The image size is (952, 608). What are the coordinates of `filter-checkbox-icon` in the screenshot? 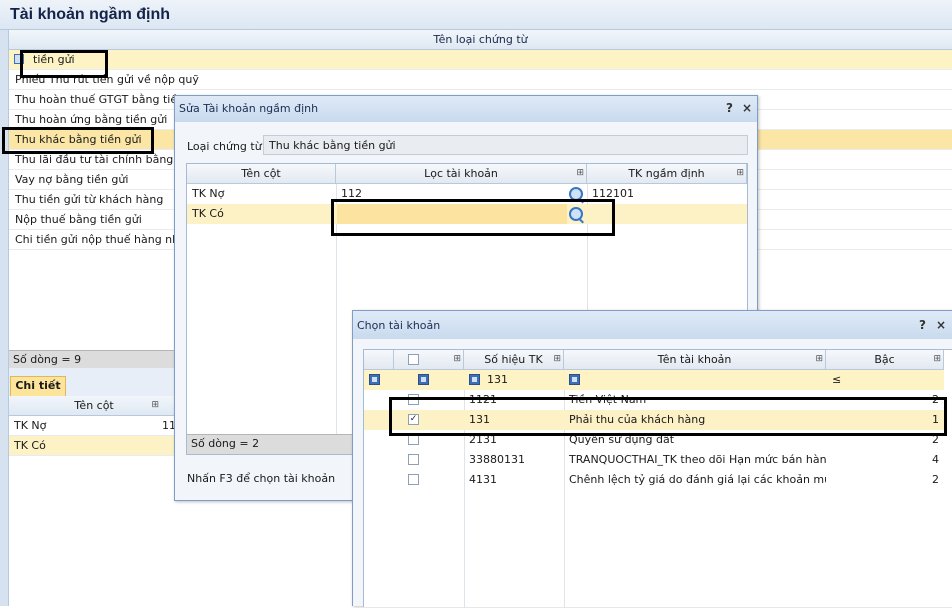 It's located at (423, 379).